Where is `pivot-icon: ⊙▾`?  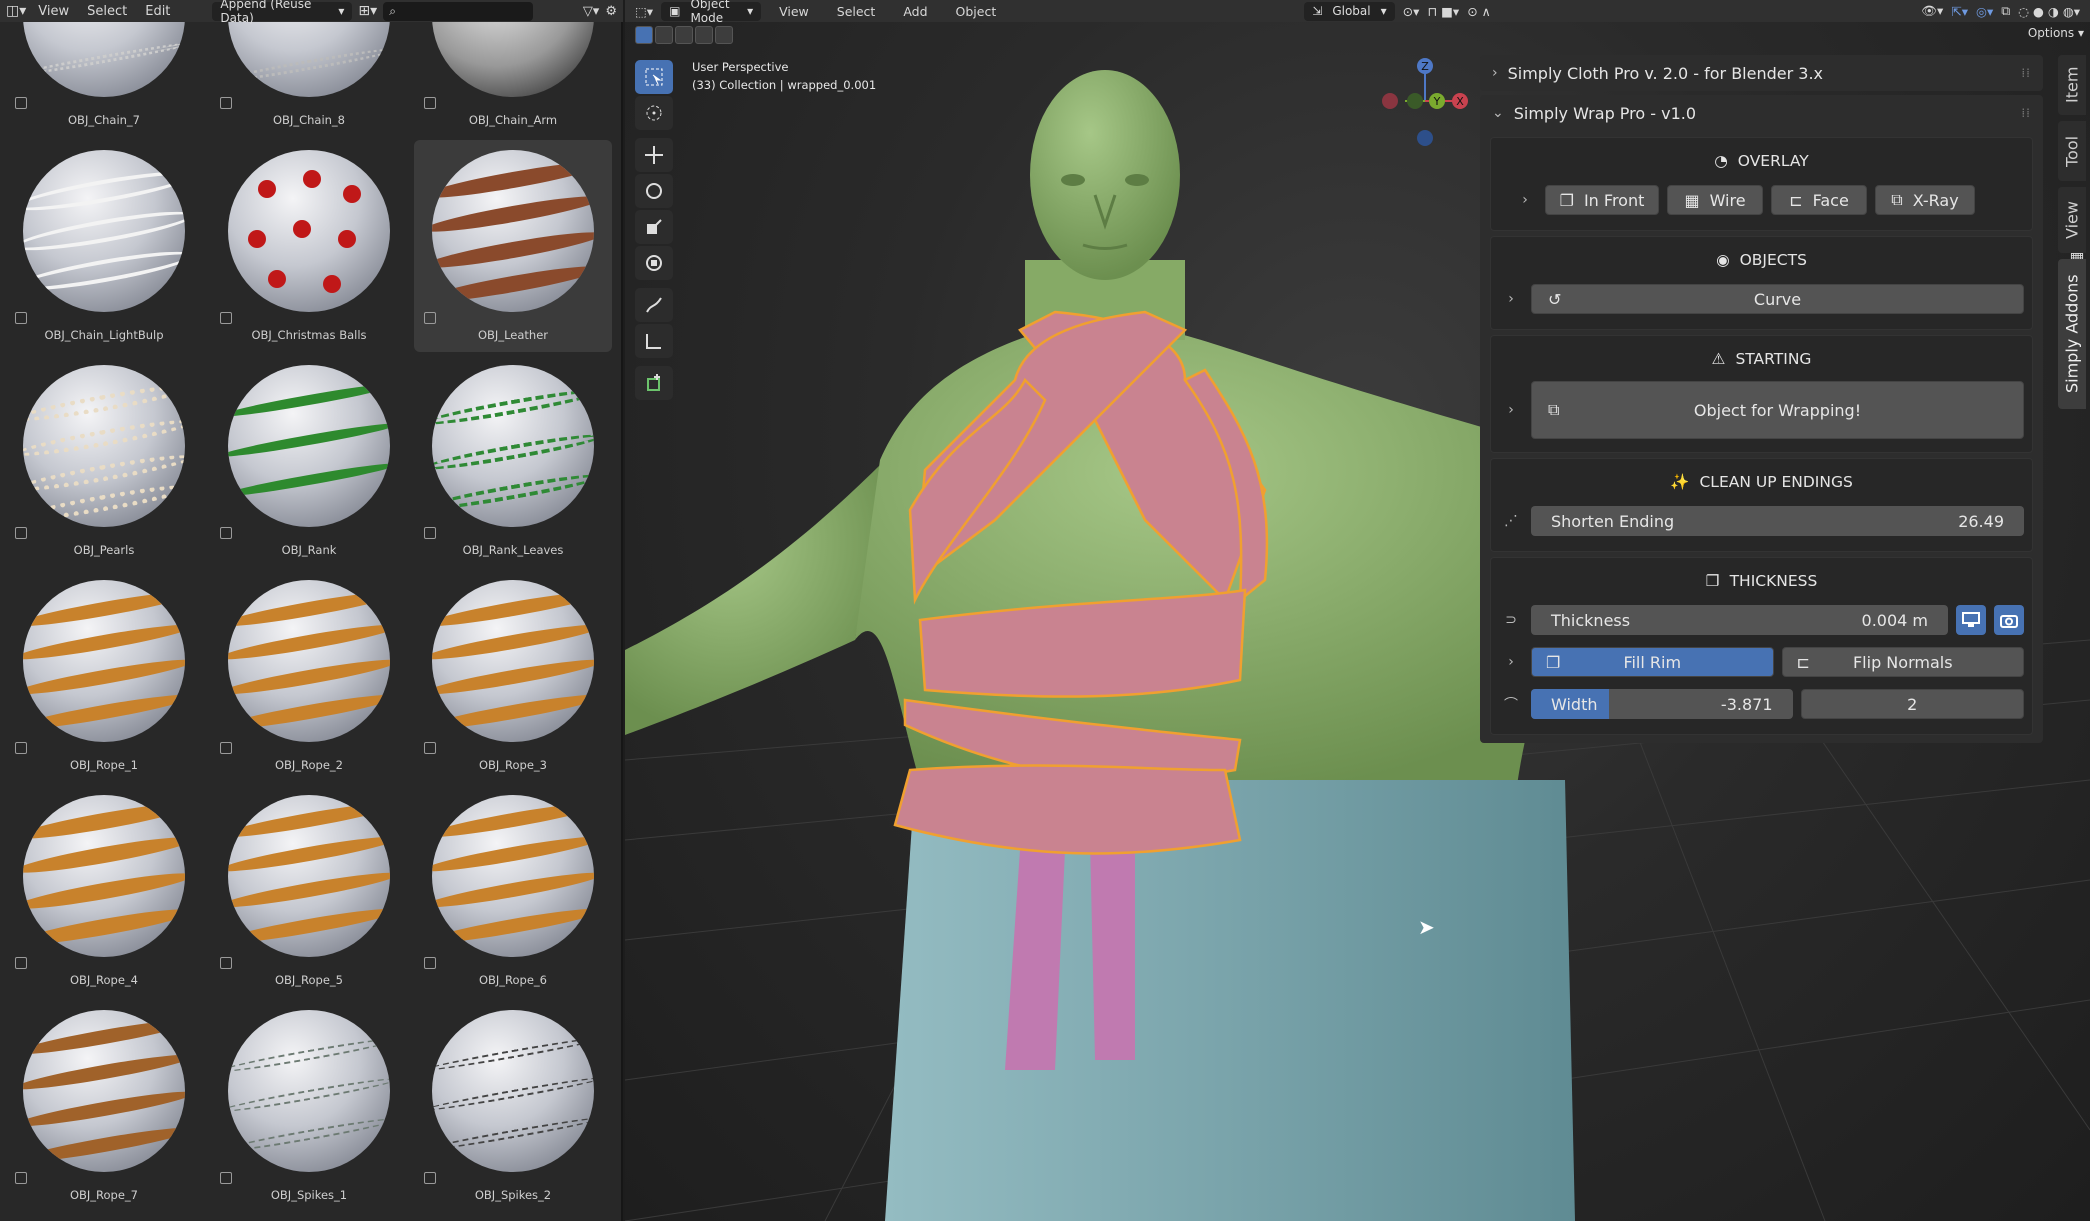
pivot-icon: ⊙▾ is located at coordinates (1411, 11).